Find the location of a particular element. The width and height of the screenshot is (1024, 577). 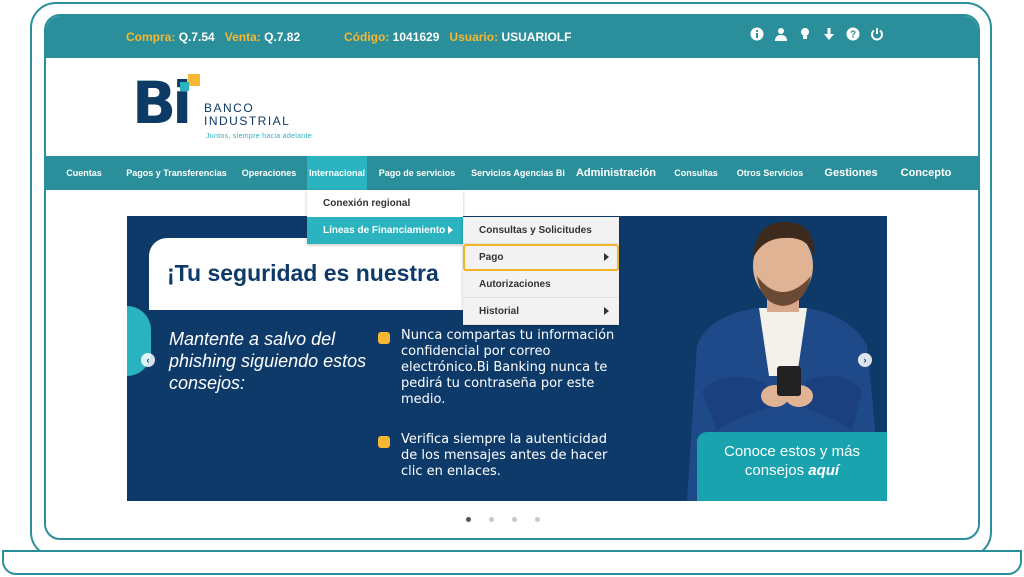

carousel-next-button: › is located at coordinates (865, 360).